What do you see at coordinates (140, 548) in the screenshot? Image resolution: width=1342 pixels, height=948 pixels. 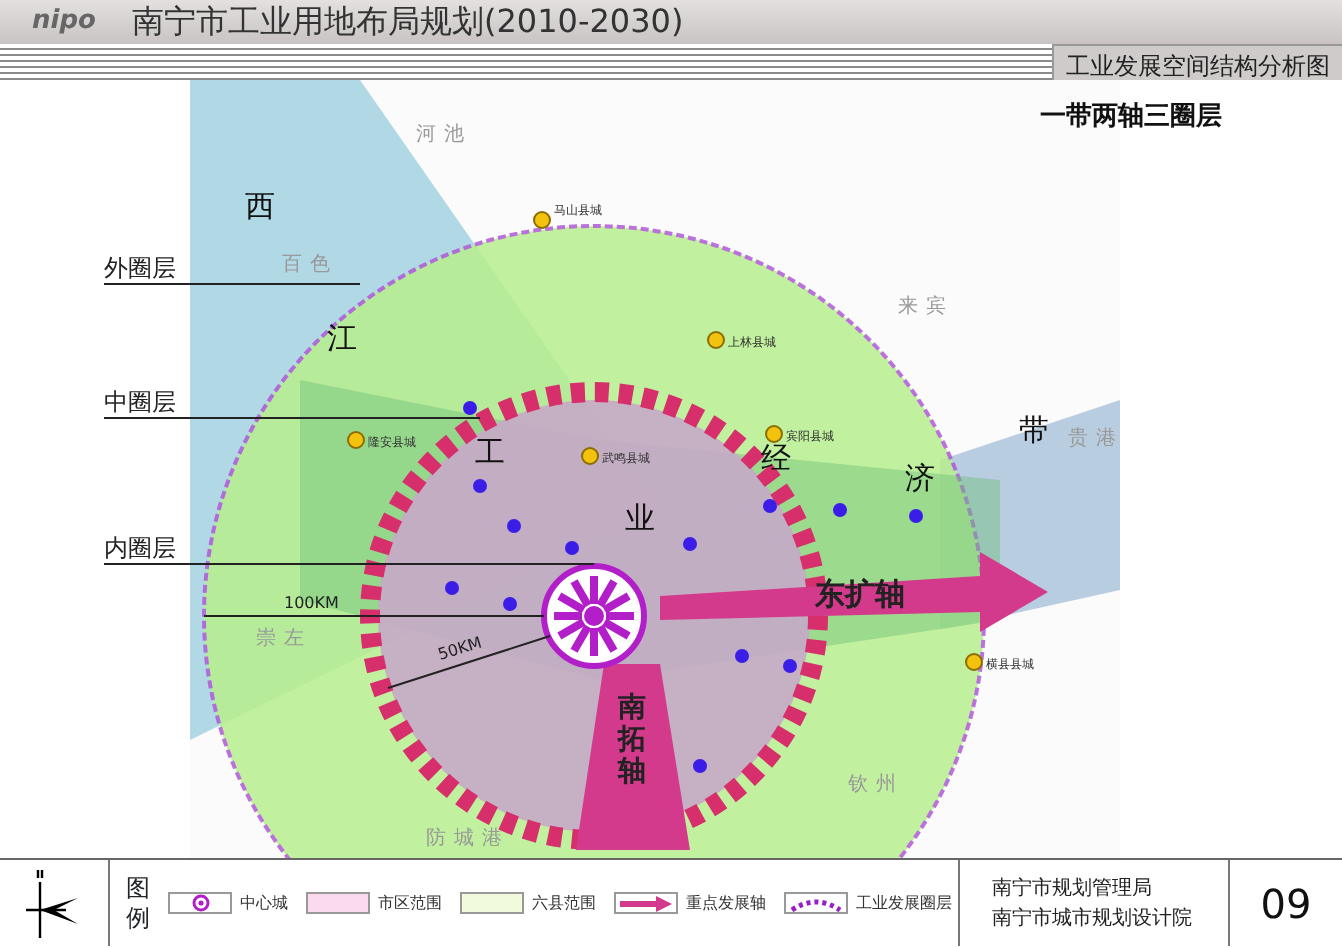 I see `ring-label: 内圈层` at bounding box center [140, 548].